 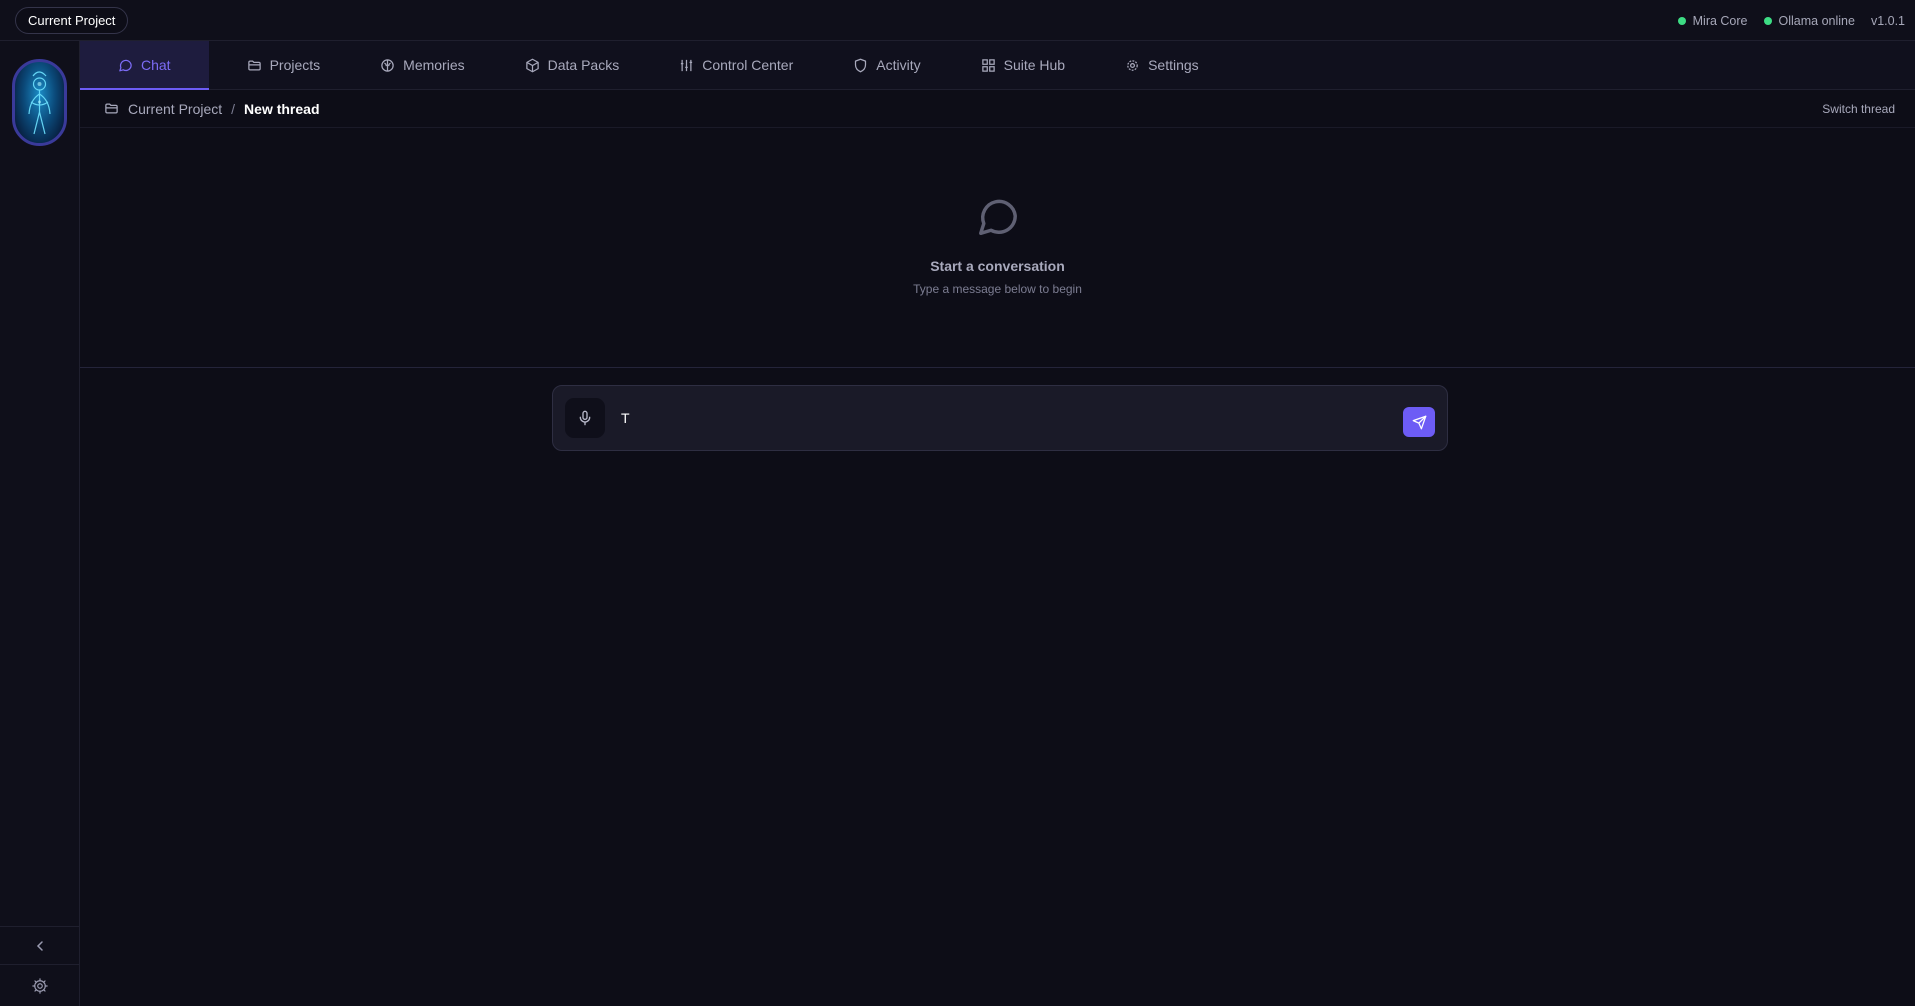 I want to click on tab-label: Activity, so click(x=898, y=65).